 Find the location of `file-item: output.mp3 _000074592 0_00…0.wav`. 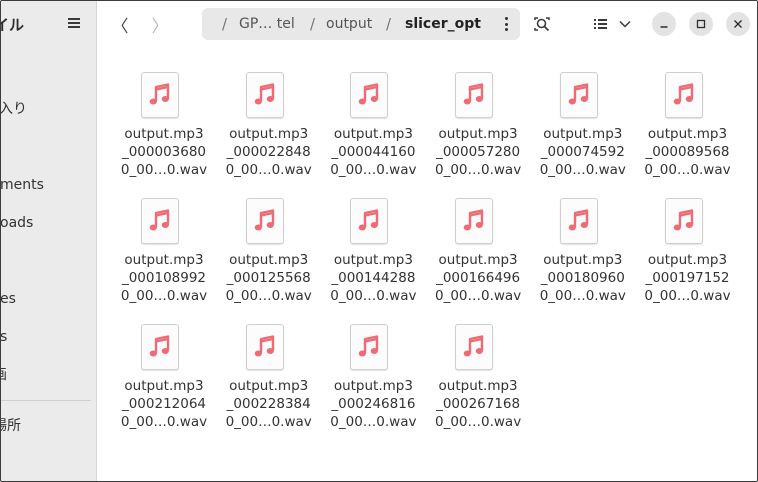

file-item: output.mp3 _000074592 0_00…0.wav is located at coordinates (583, 132).